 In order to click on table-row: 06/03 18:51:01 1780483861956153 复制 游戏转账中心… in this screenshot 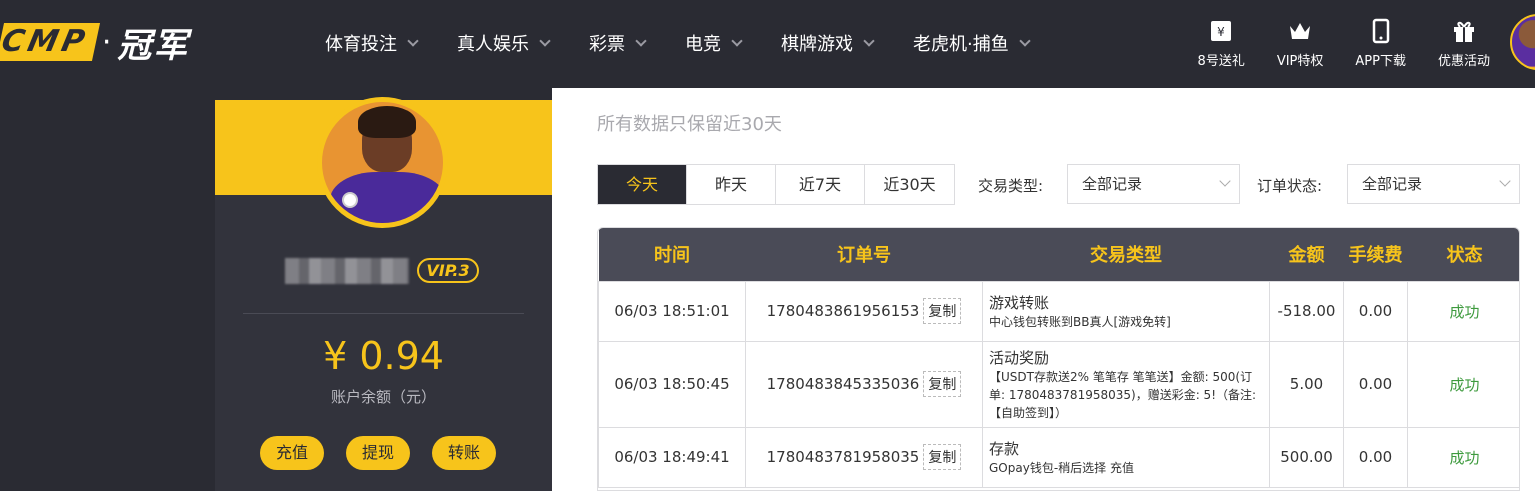, I will do `click(1058, 311)`.